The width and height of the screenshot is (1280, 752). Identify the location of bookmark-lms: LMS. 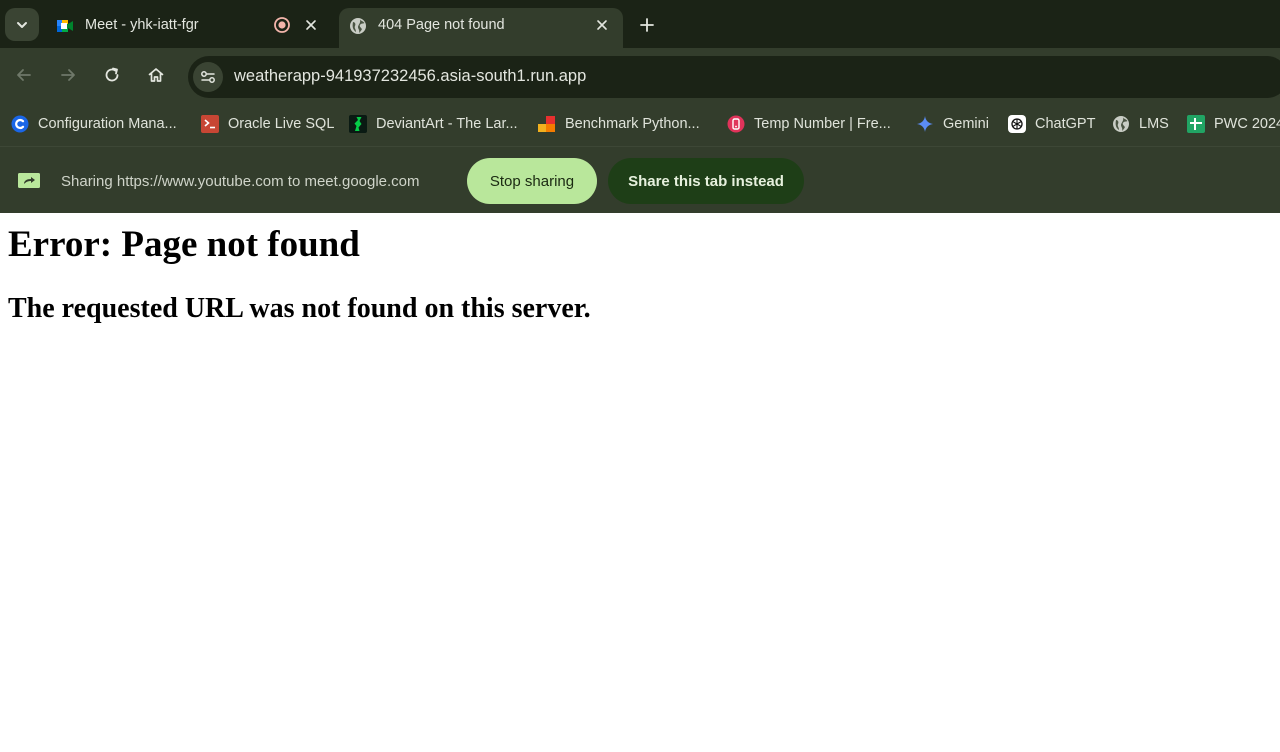
(1140, 124).